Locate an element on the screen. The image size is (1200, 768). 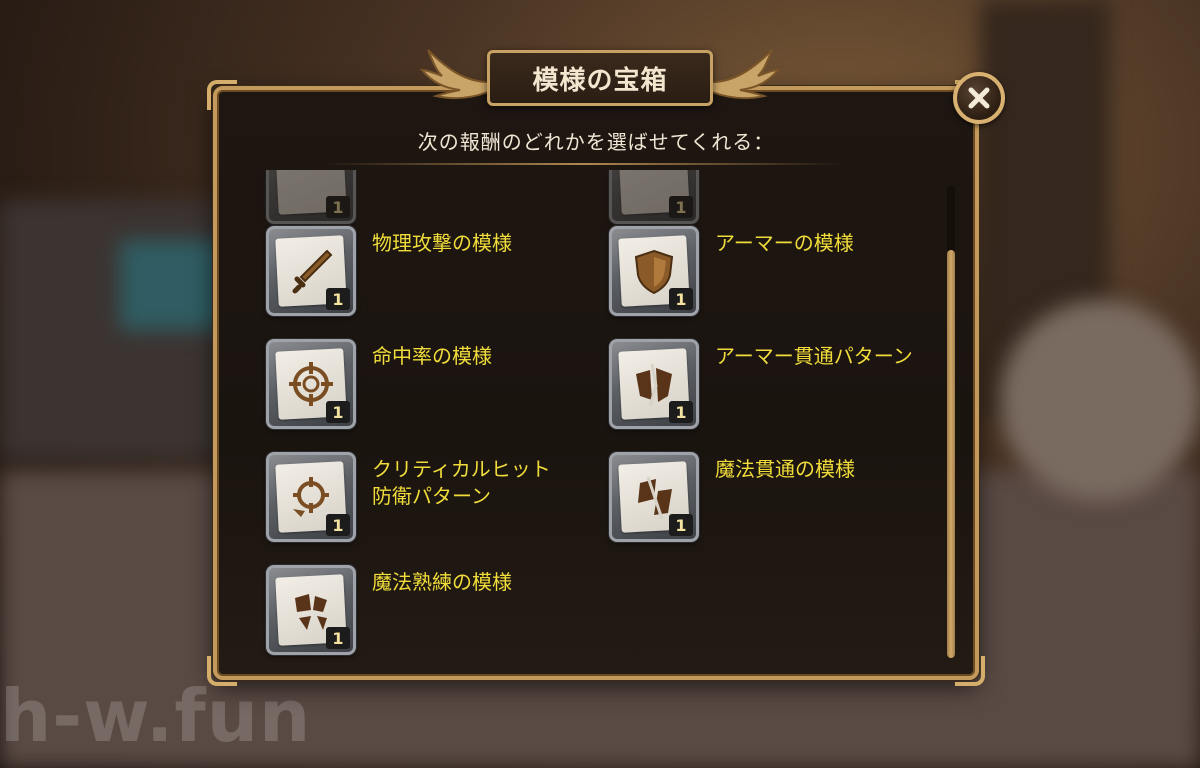
item-name: 魔法熟練の模様 is located at coordinates (442, 582).